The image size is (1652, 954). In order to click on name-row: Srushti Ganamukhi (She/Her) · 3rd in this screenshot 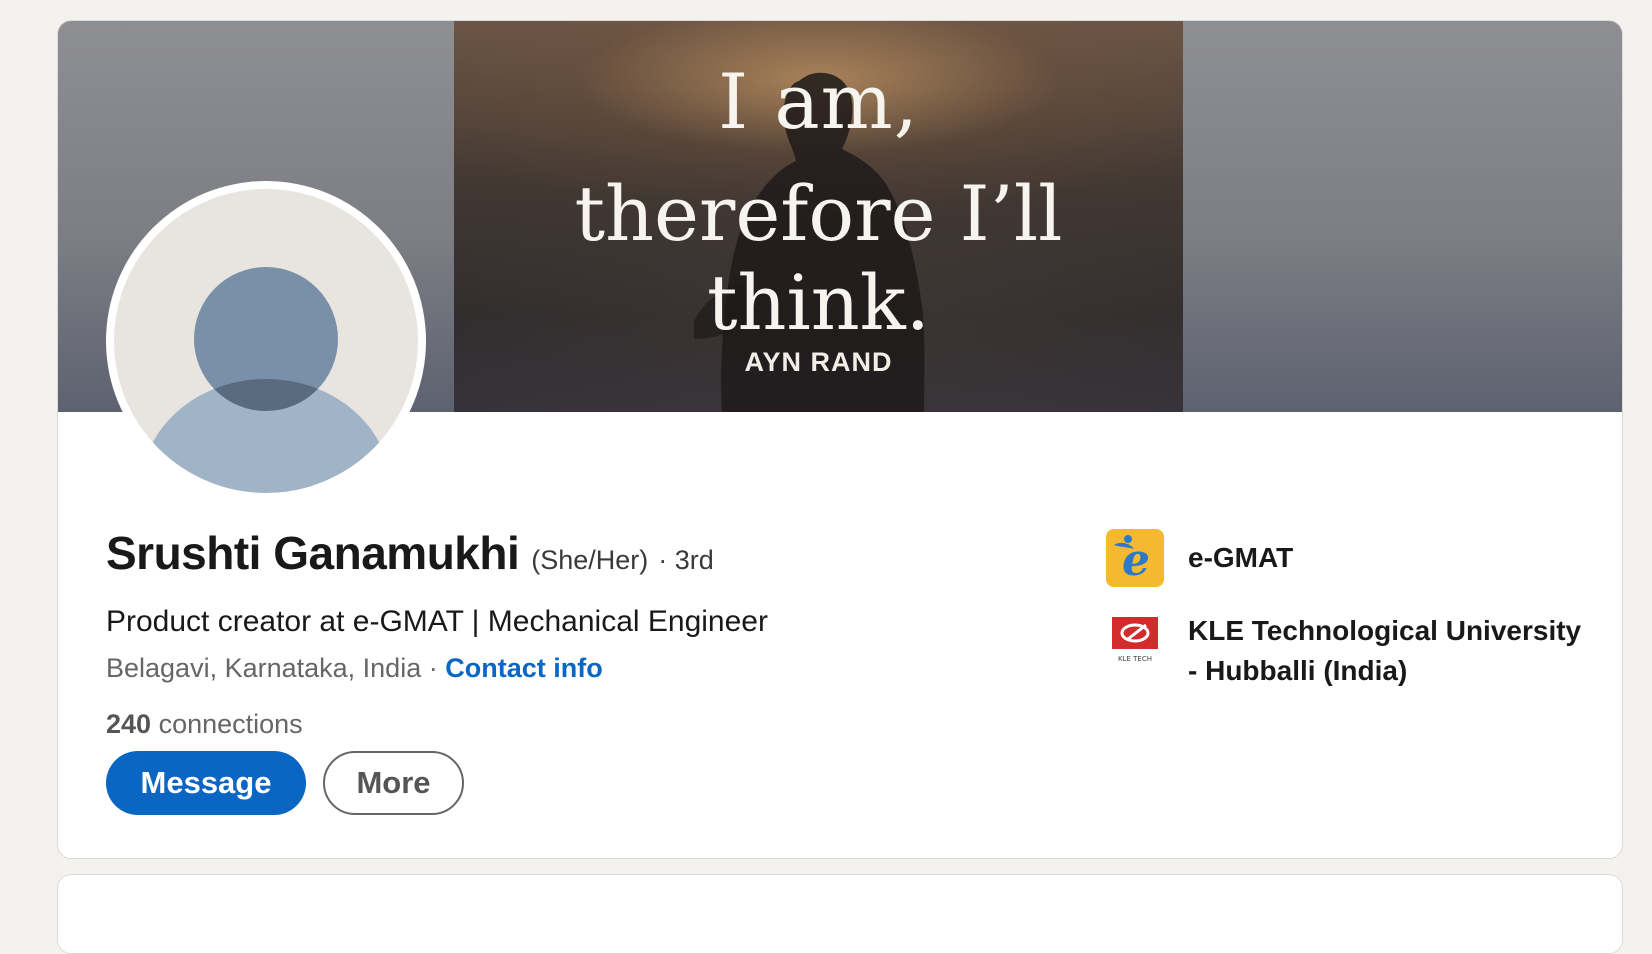, I will do `click(410, 553)`.